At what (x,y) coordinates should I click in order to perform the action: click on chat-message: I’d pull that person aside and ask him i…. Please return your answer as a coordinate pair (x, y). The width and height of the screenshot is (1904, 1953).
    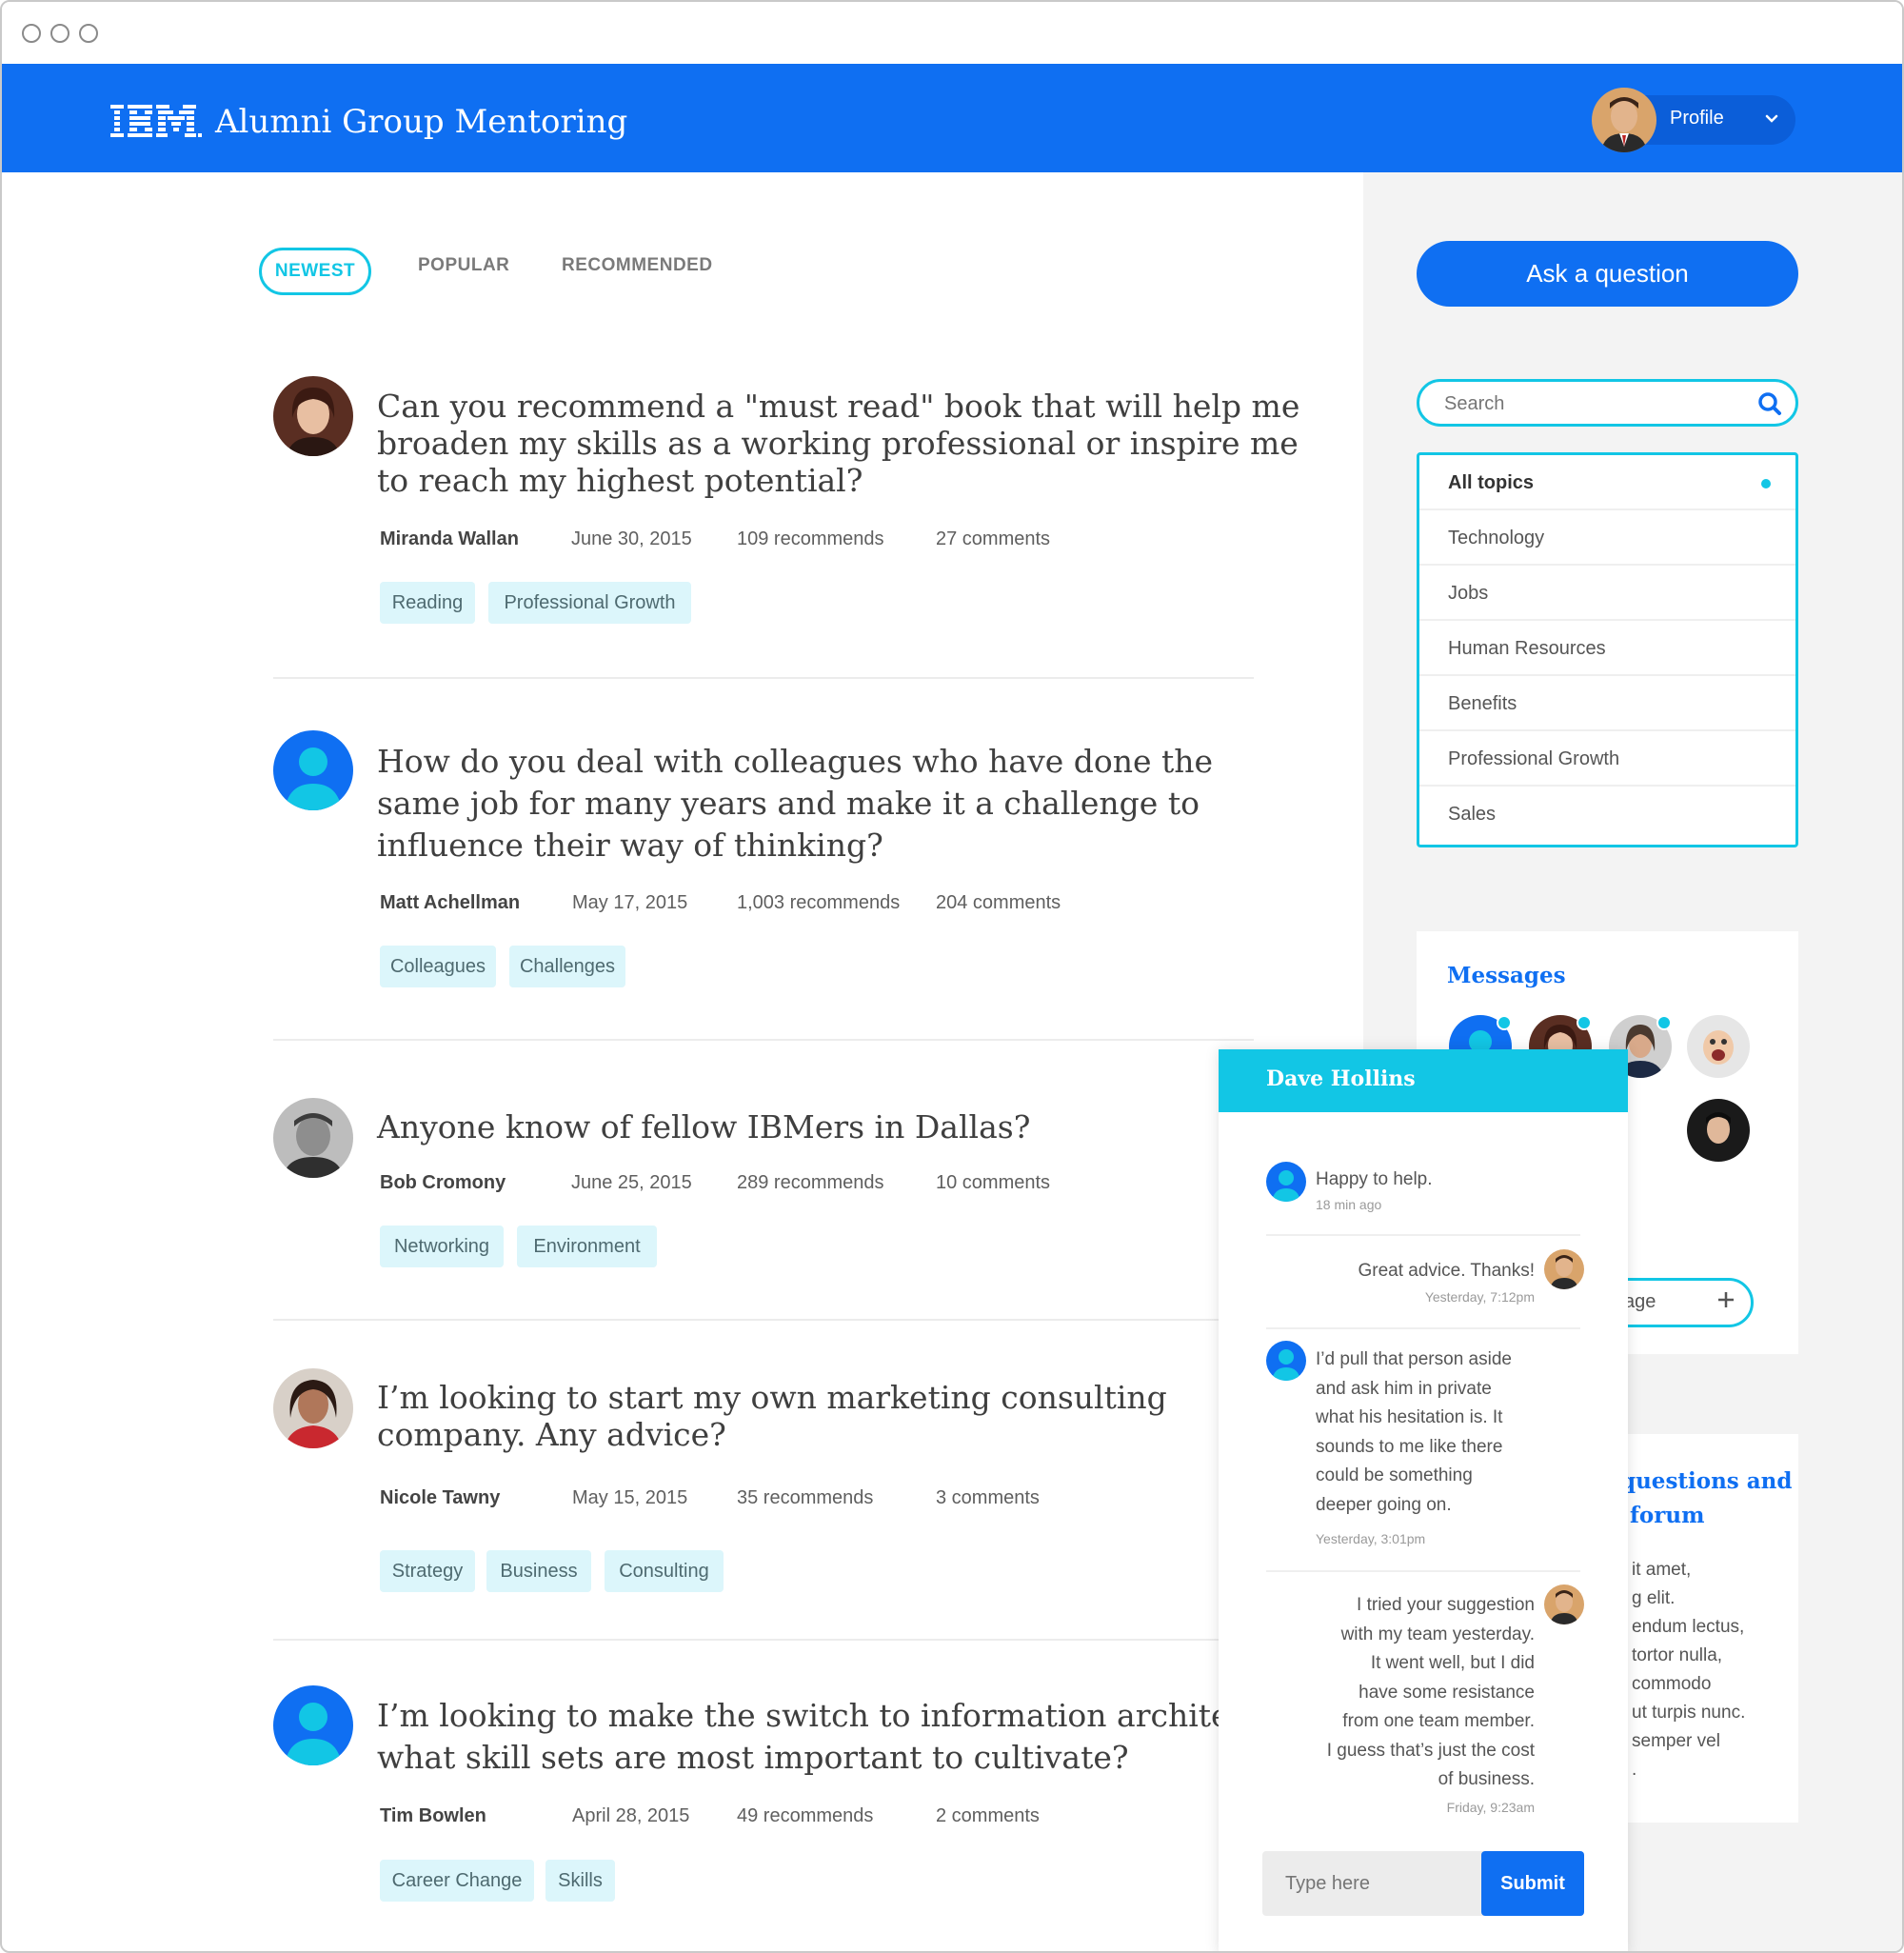
    Looking at the image, I should click on (1414, 1432).